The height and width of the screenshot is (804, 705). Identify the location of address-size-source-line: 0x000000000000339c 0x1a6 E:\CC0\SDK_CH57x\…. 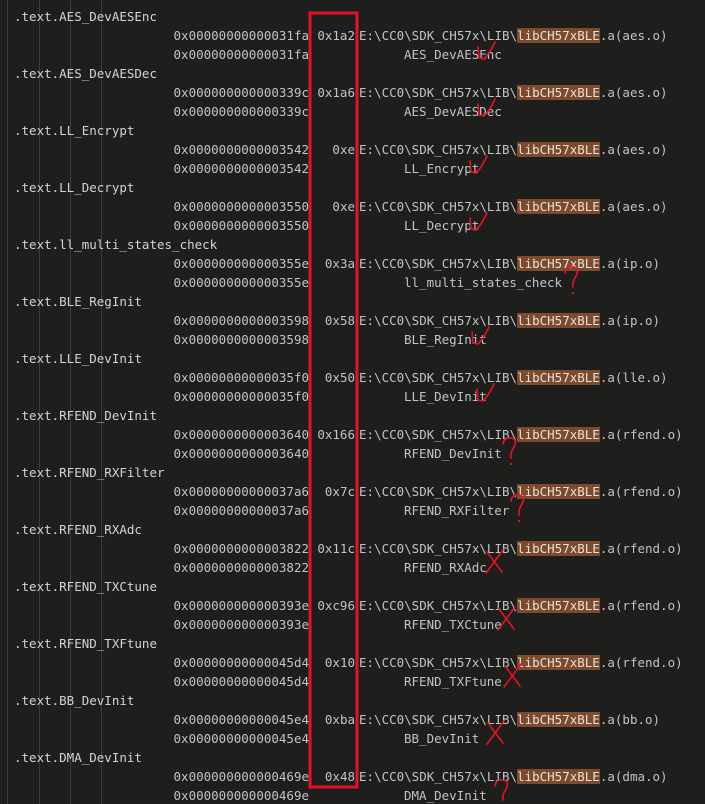
(352, 92).